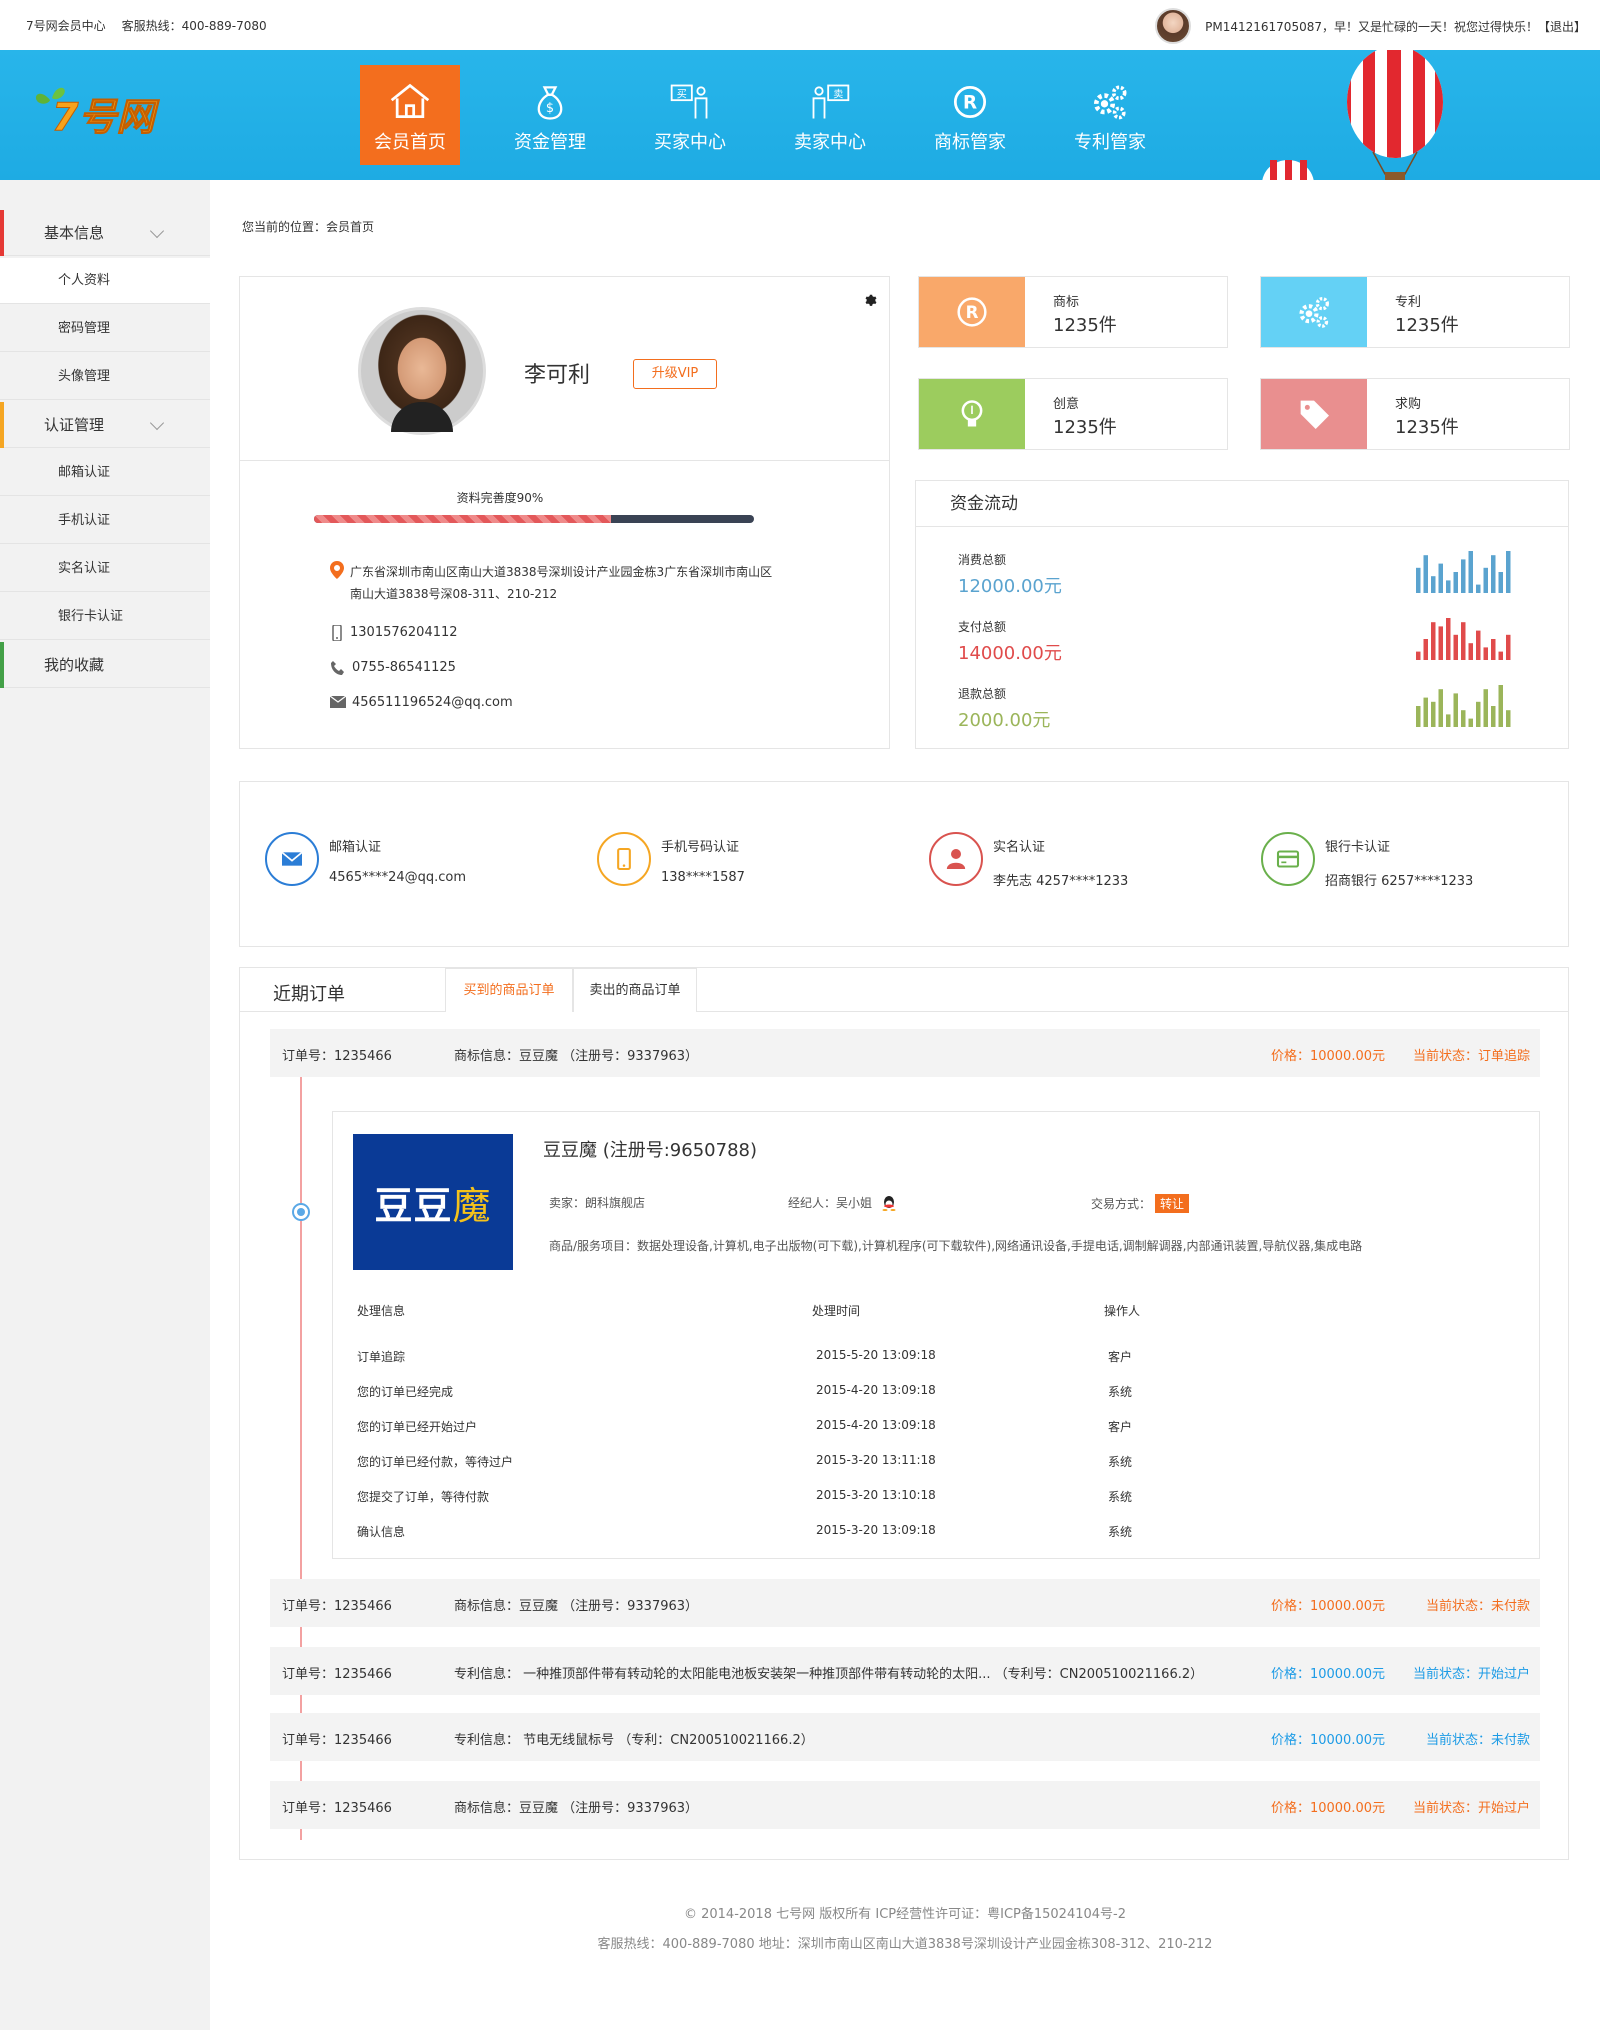  What do you see at coordinates (1066, 404) in the screenshot?
I see `stat-label: 创意` at bounding box center [1066, 404].